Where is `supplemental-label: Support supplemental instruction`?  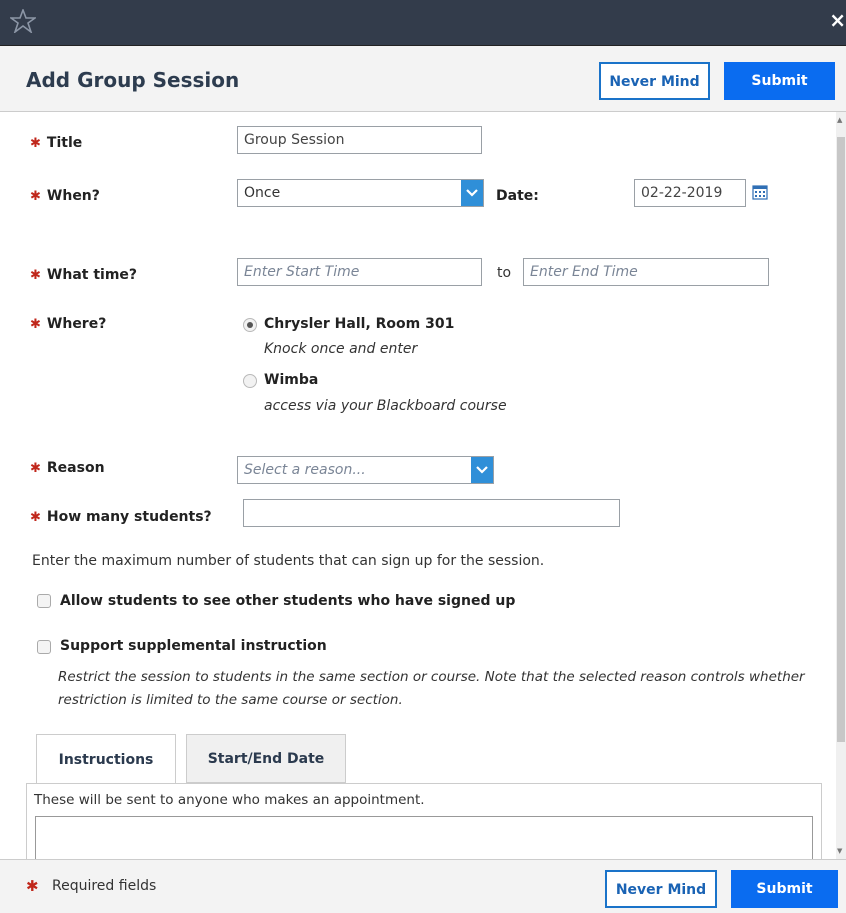 supplemental-label: Support supplemental instruction is located at coordinates (193, 646).